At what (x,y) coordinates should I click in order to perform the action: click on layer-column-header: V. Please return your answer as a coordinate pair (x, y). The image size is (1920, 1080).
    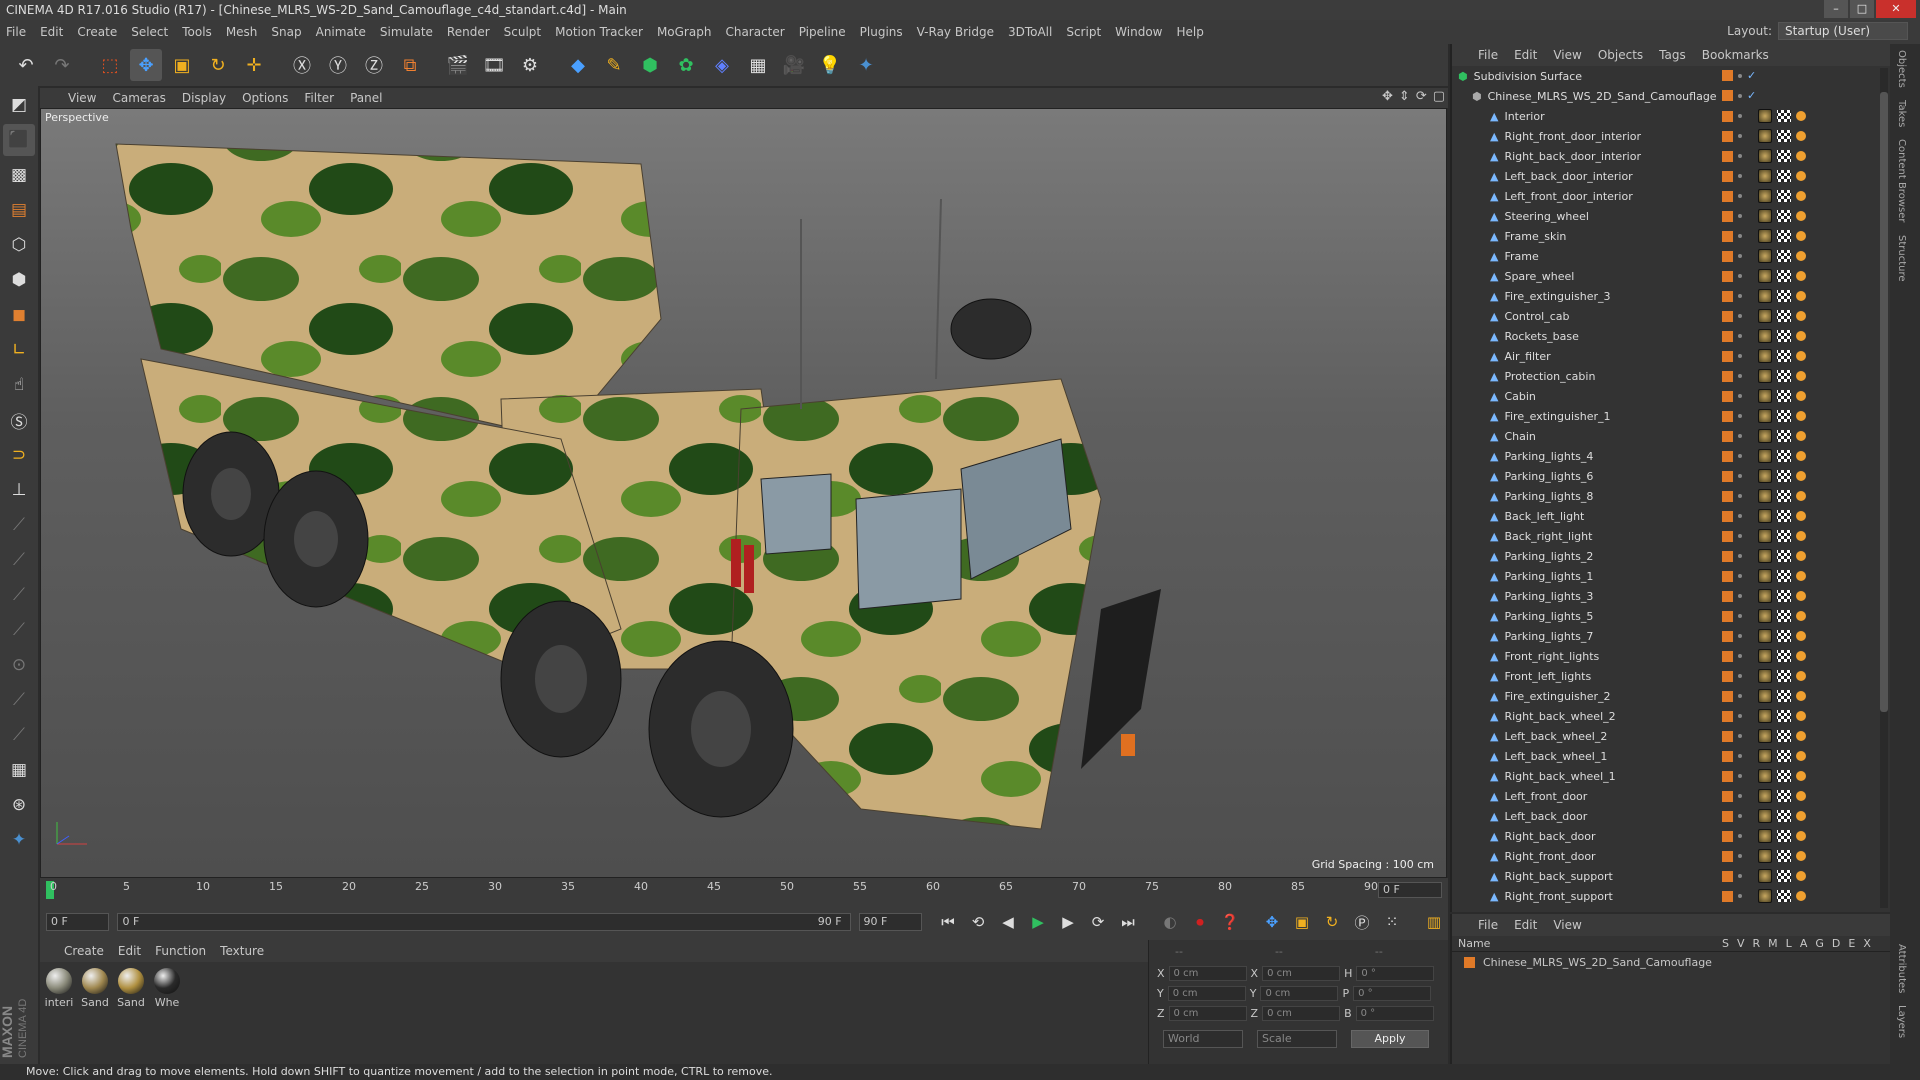
    Looking at the image, I should click on (1741, 943).